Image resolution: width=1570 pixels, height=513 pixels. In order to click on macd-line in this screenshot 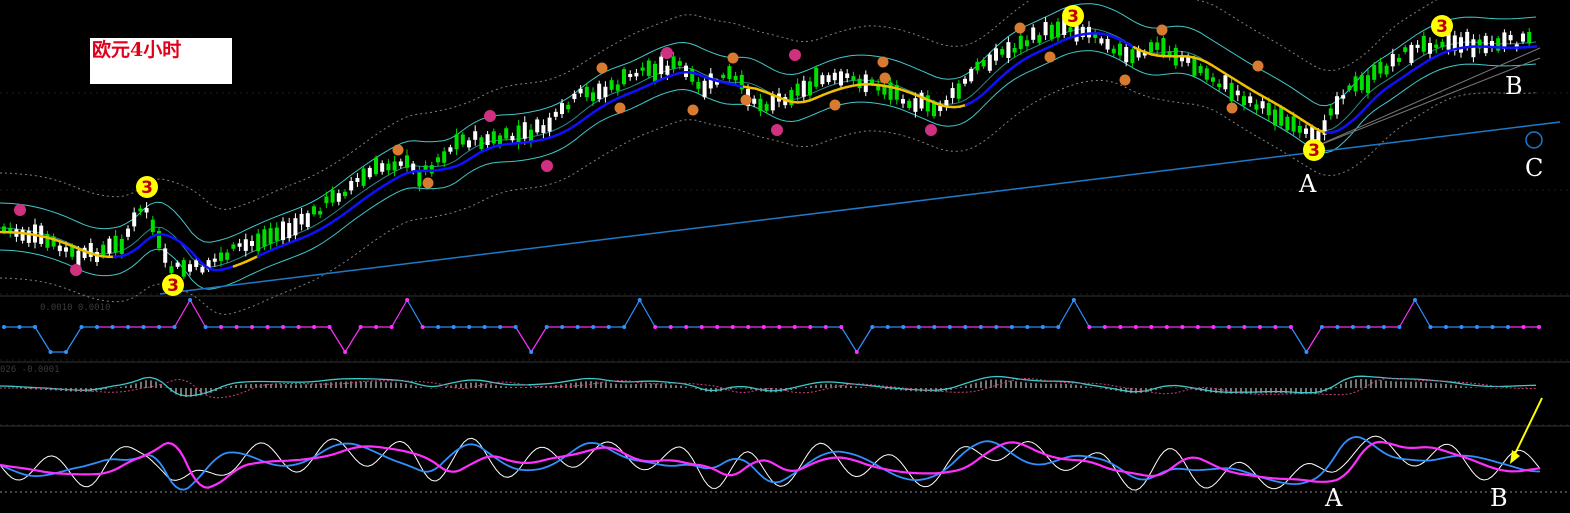, I will do `click(768, 386)`.